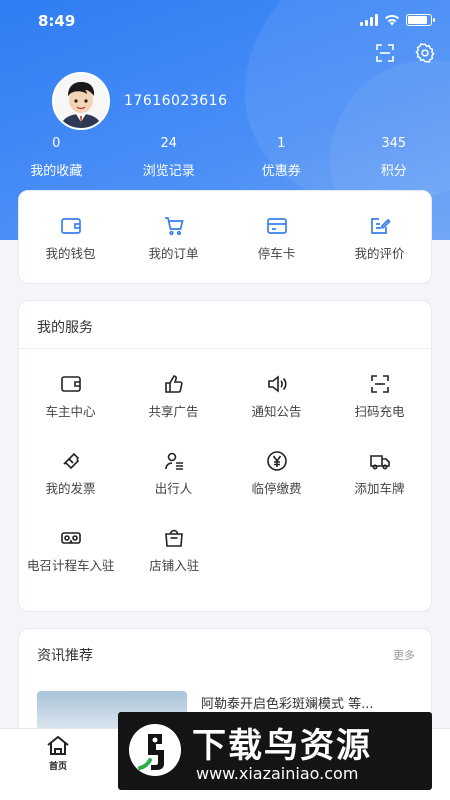 This screenshot has height=800, width=450. What do you see at coordinates (174, 538) in the screenshot?
I see `shopping-bag-icon` at bounding box center [174, 538].